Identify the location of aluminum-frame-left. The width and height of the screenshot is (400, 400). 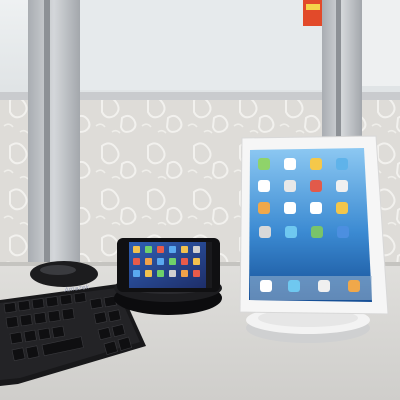
(54, 137).